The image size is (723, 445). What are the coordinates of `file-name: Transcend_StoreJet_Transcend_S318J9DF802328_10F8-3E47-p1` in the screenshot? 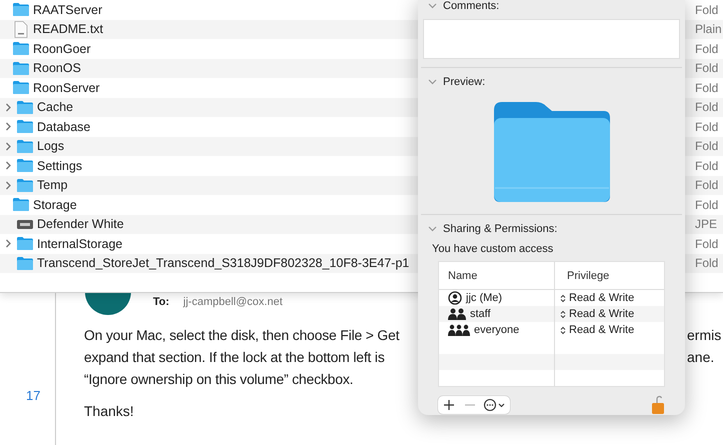 It's located at (223, 263).